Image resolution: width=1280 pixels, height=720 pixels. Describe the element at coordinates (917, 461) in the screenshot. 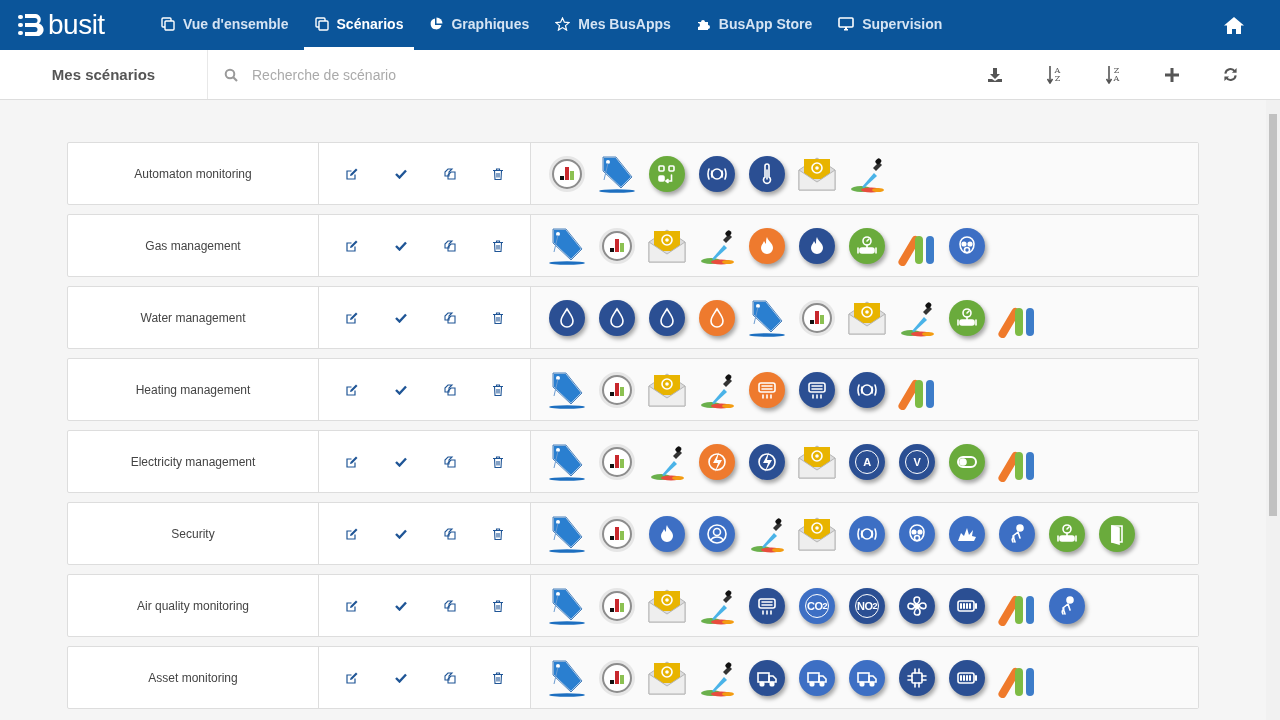

I see `meter-icon: V` at that location.